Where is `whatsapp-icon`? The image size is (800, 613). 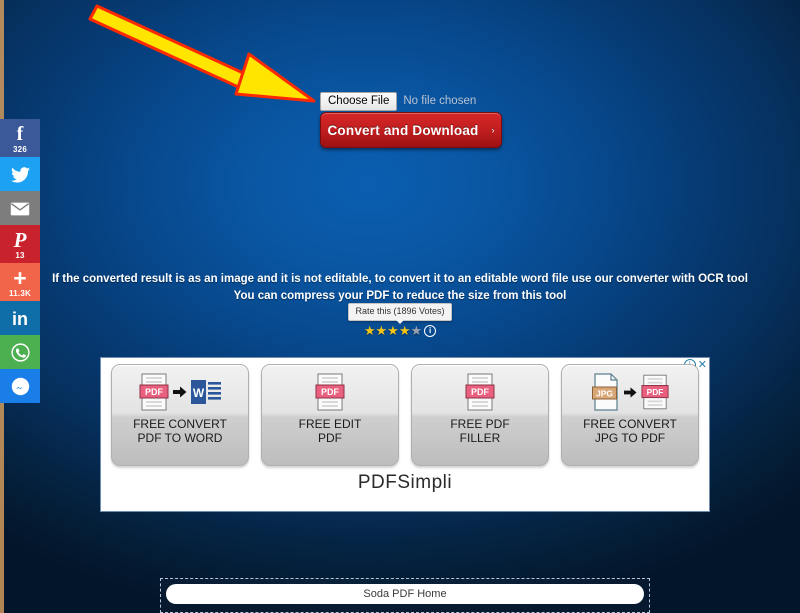
whatsapp-icon is located at coordinates (20, 352).